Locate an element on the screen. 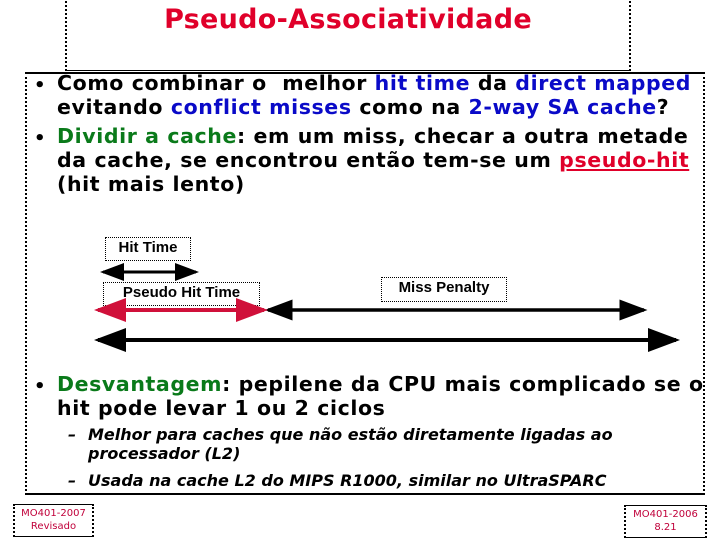  footer-left-box: MO401-2007 Revisado is located at coordinates (53, 520).